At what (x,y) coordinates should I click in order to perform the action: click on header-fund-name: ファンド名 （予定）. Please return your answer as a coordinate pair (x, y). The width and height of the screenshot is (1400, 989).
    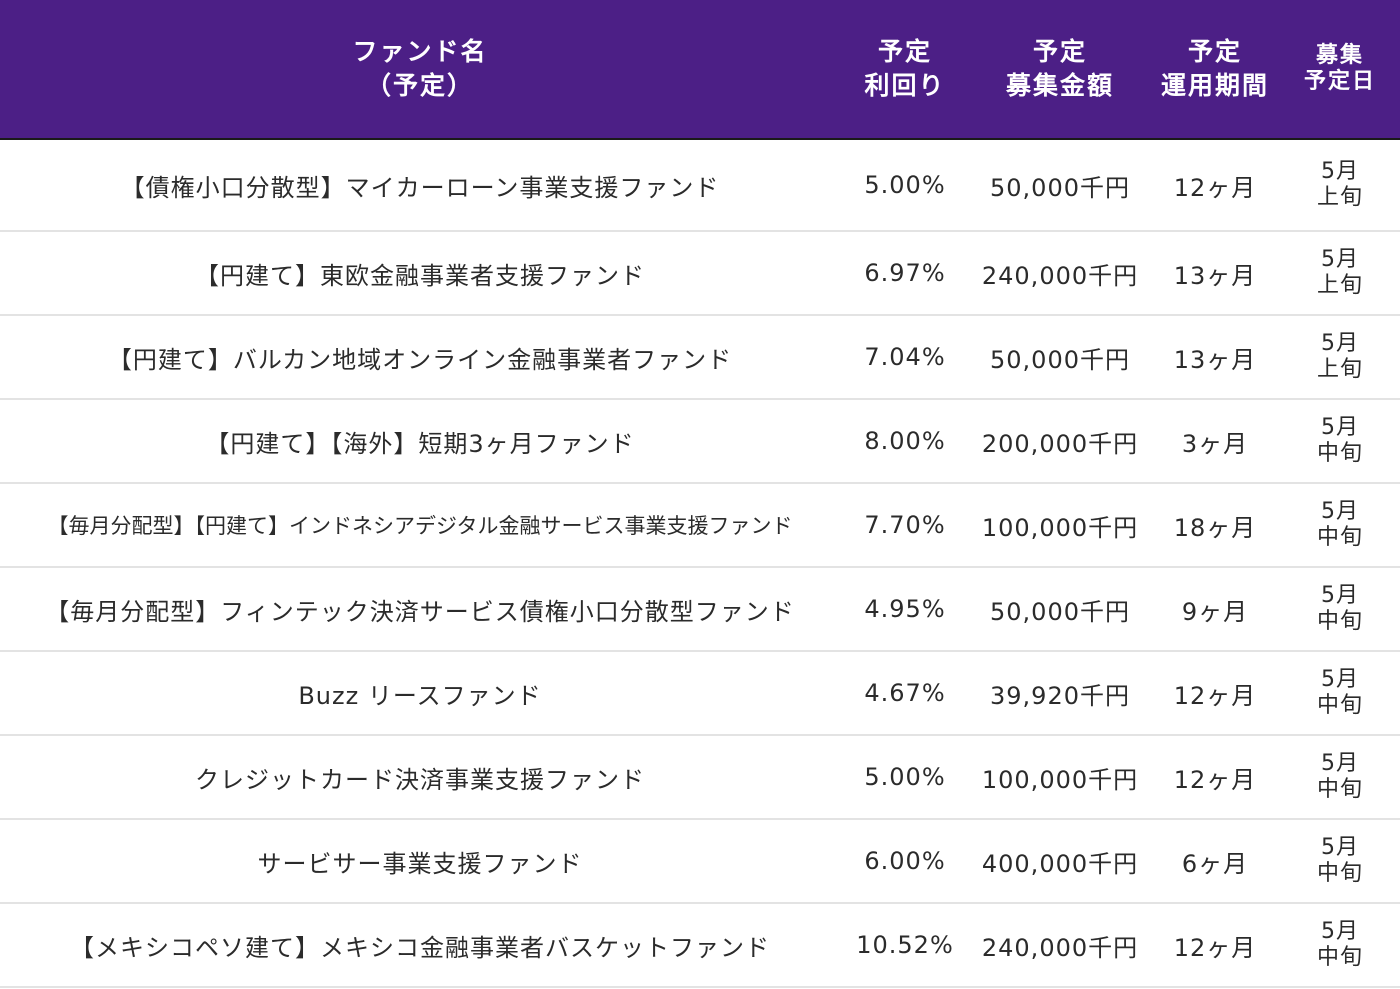
    Looking at the image, I should click on (420, 68).